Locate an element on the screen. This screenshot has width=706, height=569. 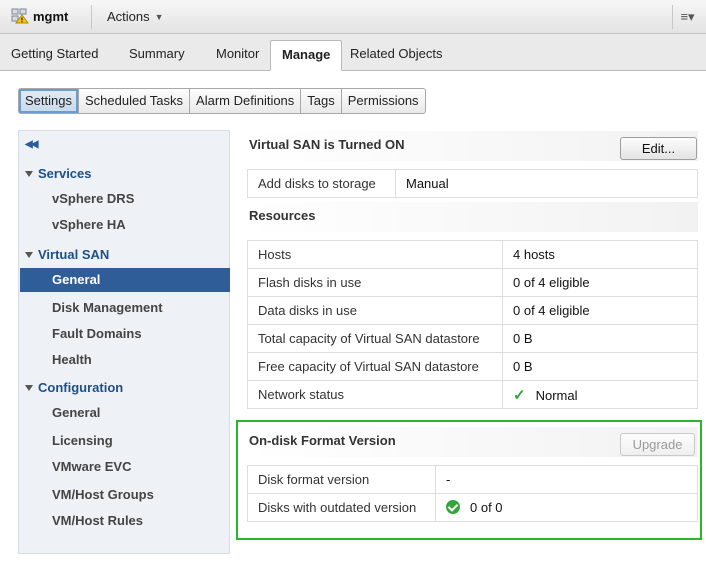
resource-label: Data disks in use is located at coordinates (375, 310).